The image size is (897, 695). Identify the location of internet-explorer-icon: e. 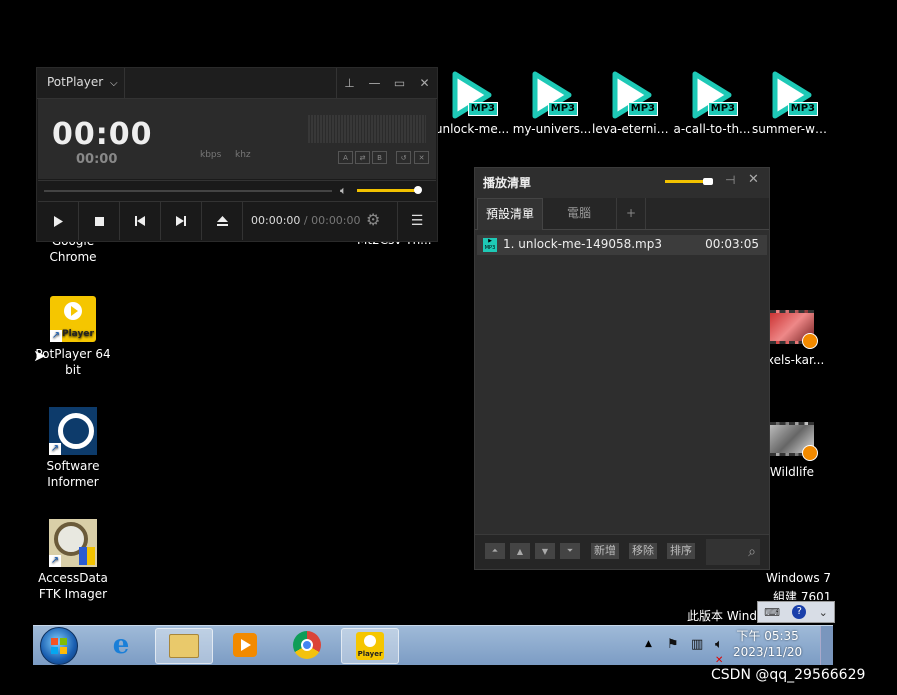
(121, 645).